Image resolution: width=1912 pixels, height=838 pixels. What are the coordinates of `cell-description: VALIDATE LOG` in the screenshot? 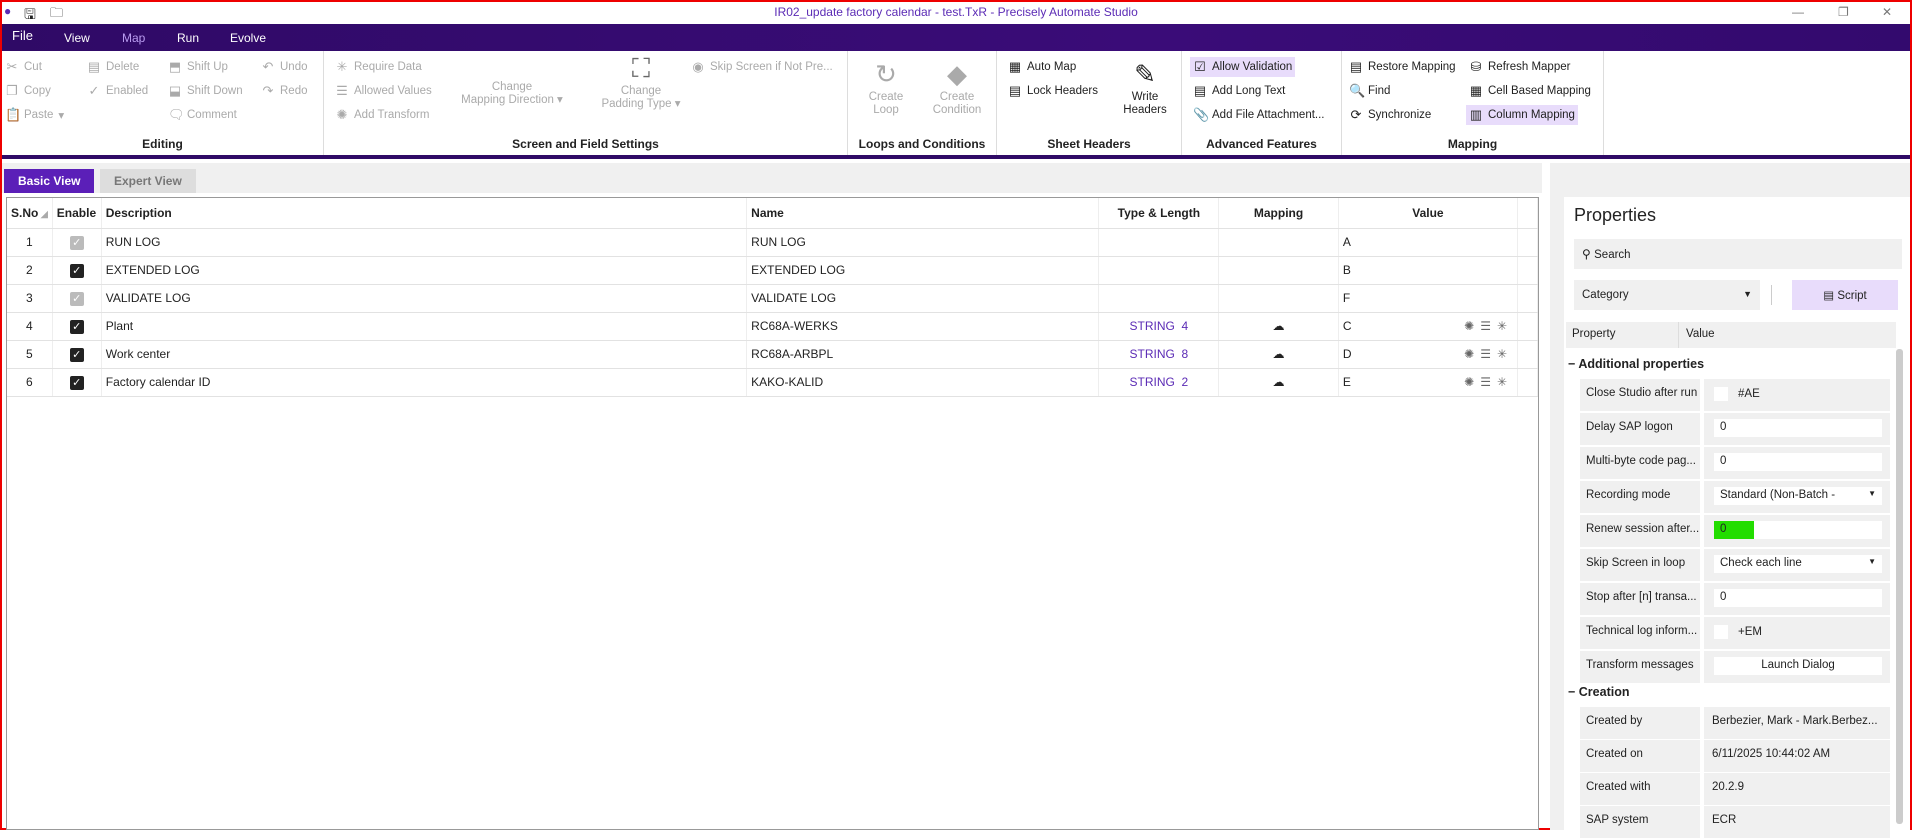 It's located at (424, 298).